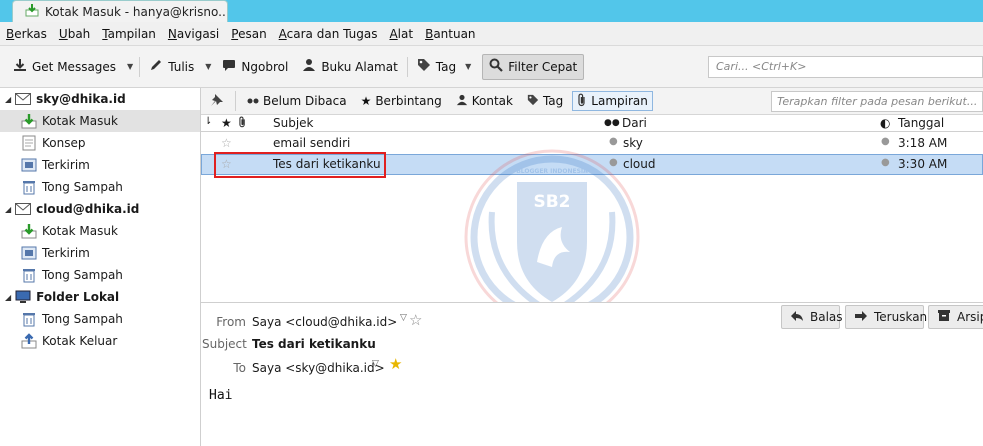  What do you see at coordinates (401, 34) in the screenshot?
I see `menu-tools: Alat` at bounding box center [401, 34].